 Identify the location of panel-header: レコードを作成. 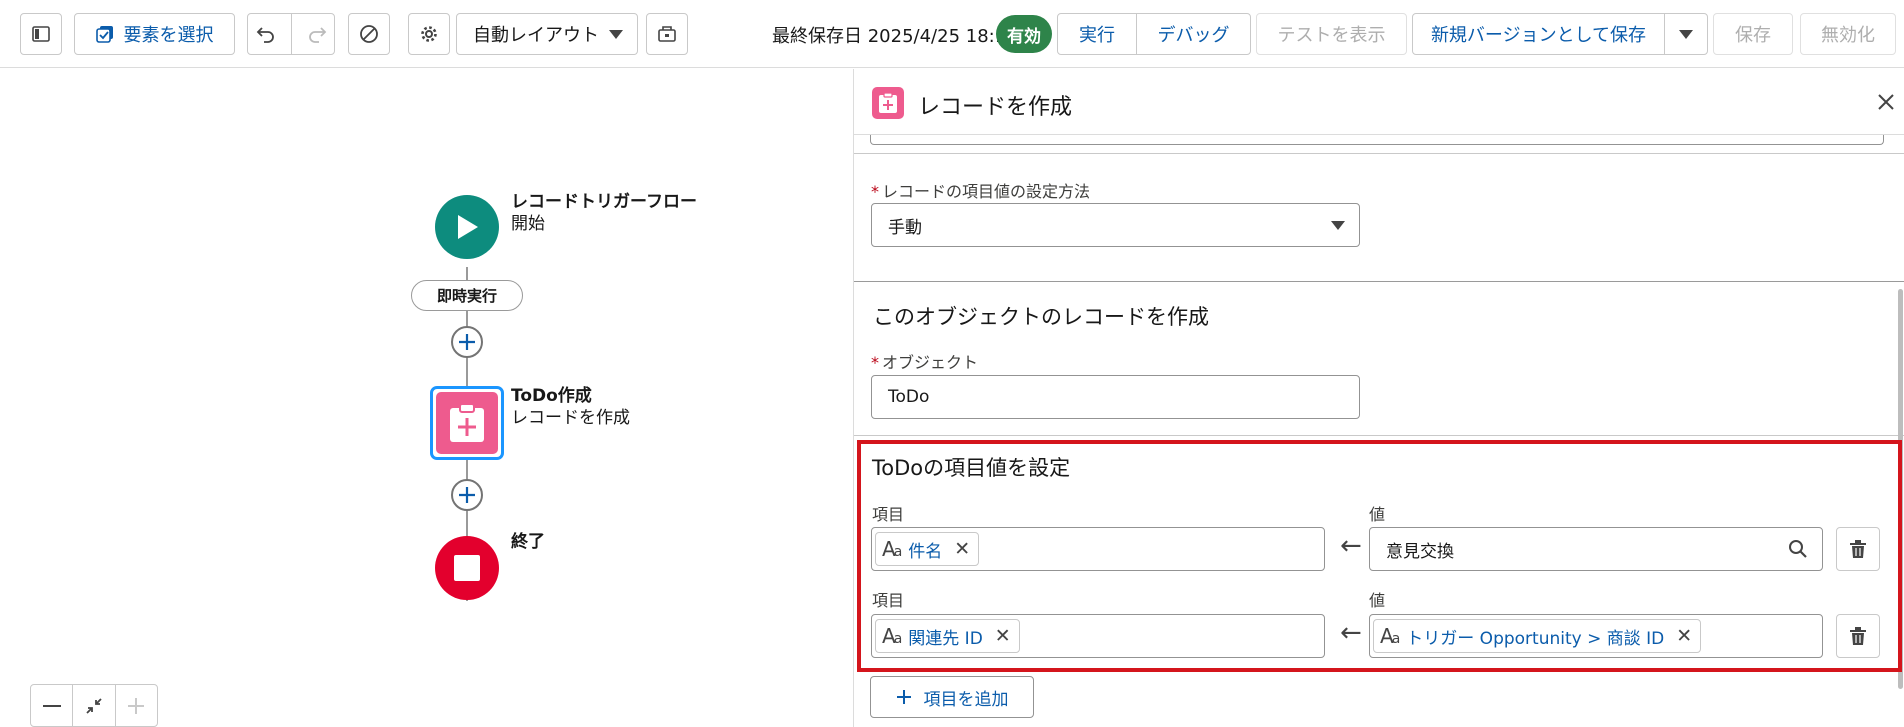
(1379, 102).